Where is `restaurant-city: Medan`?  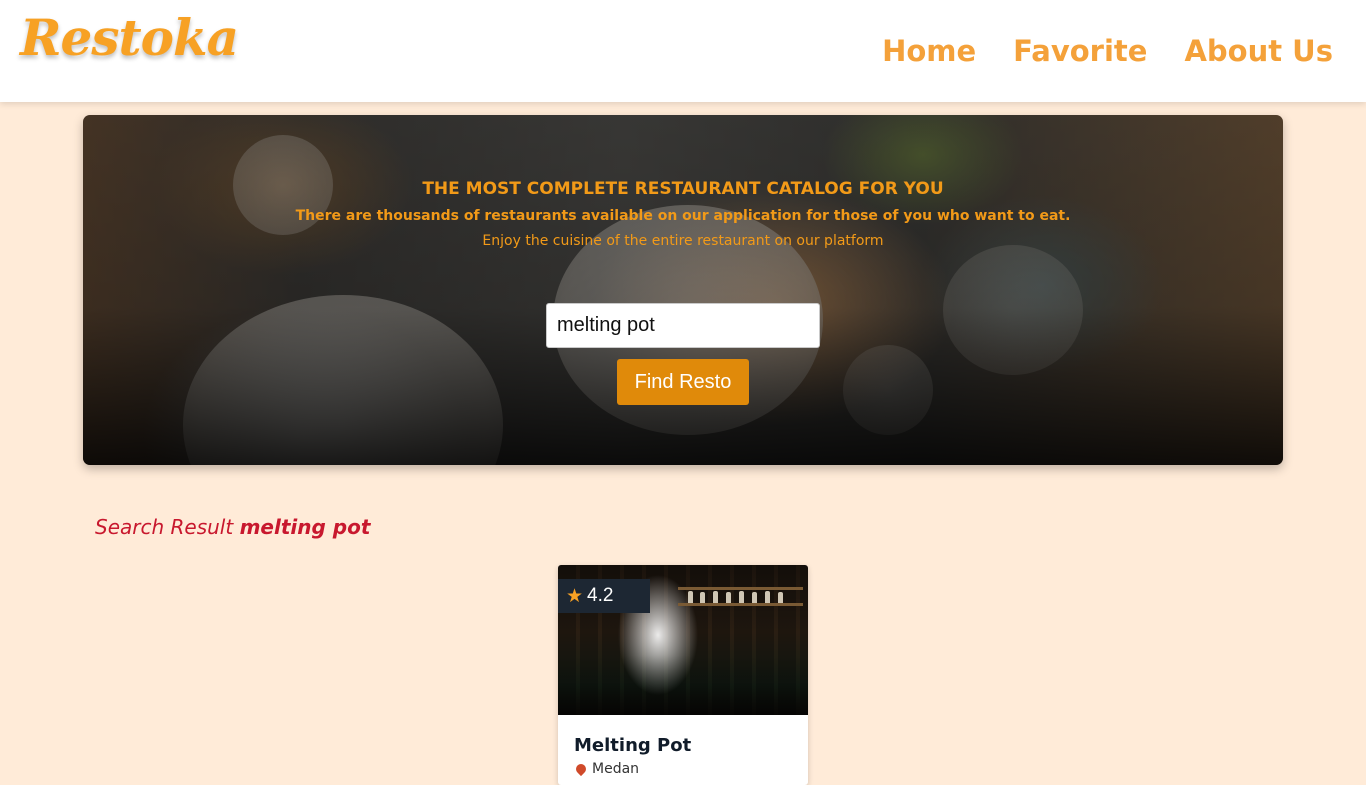 restaurant-city: Medan is located at coordinates (616, 769).